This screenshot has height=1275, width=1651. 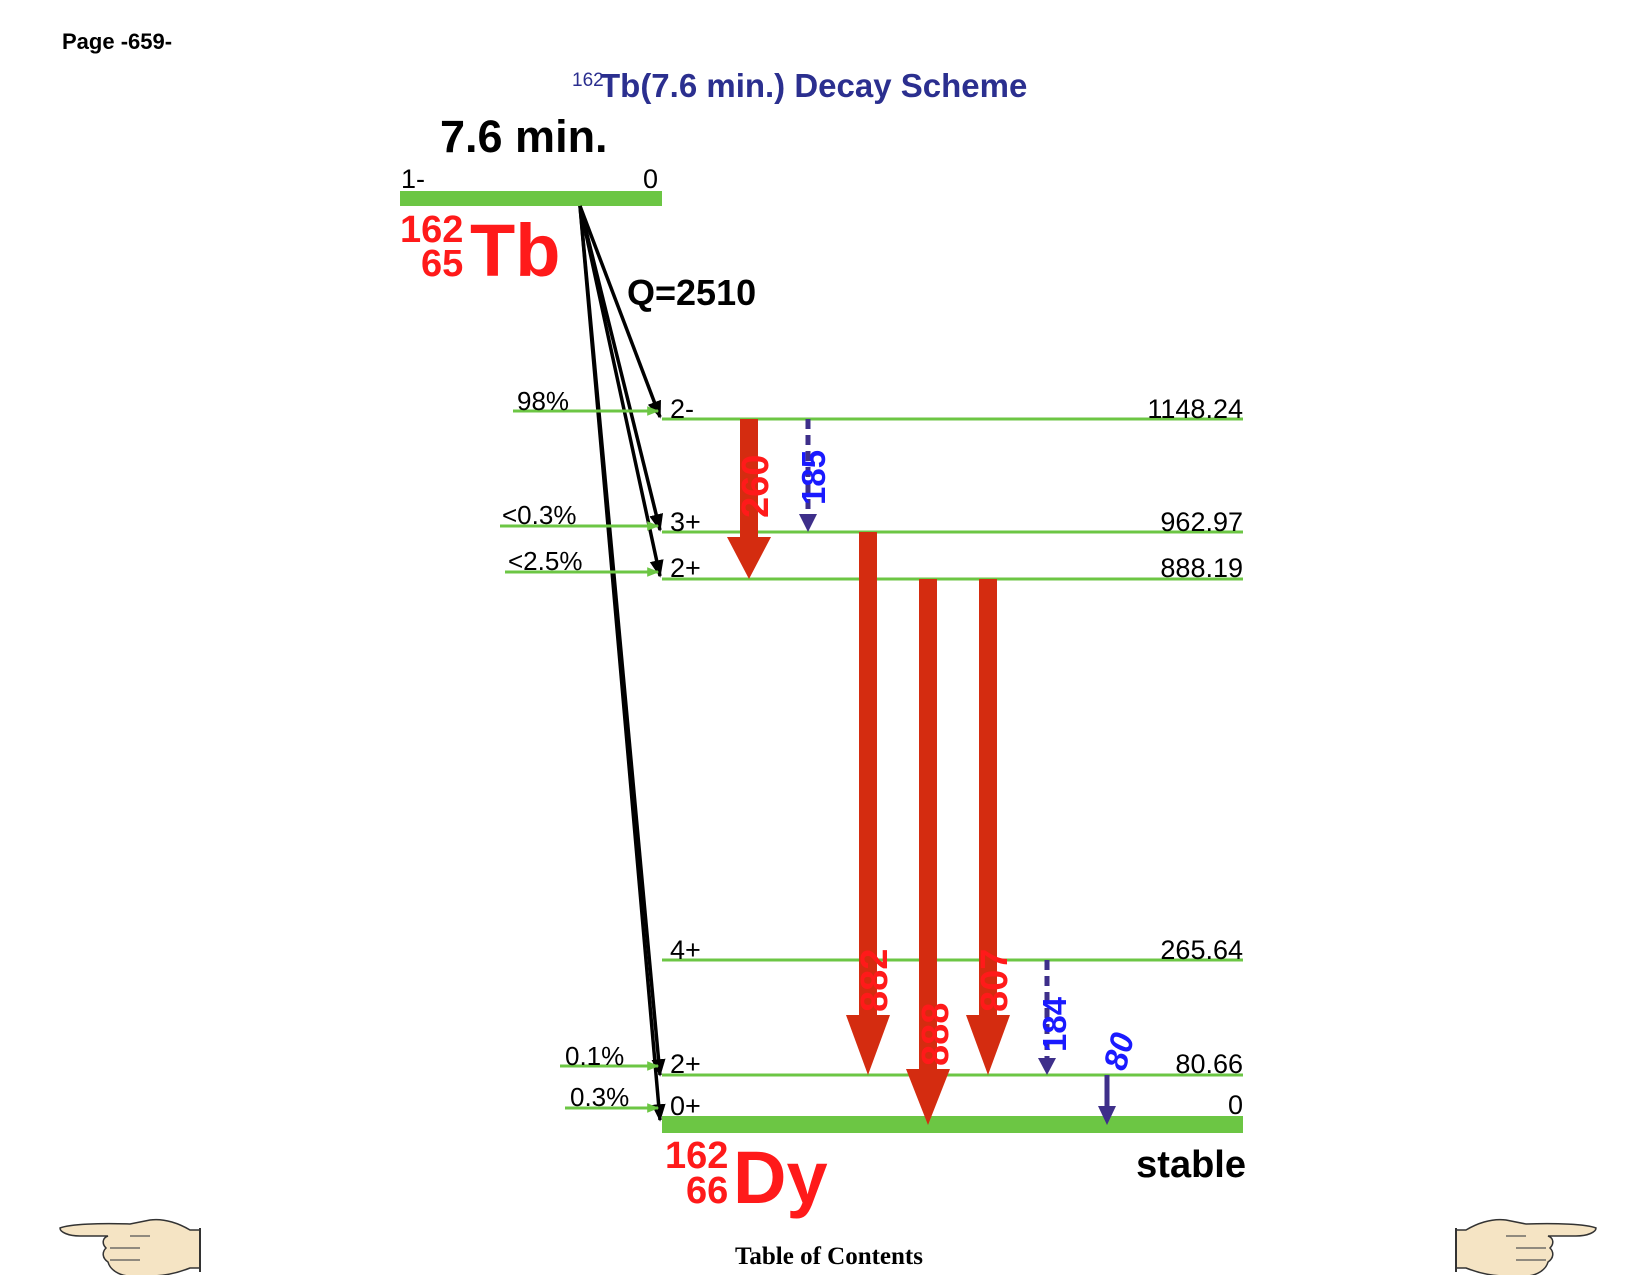 What do you see at coordinates (685, 568) in the screenshot?
I see `level-spin-888: 2+` at bounding box center [685, 568].